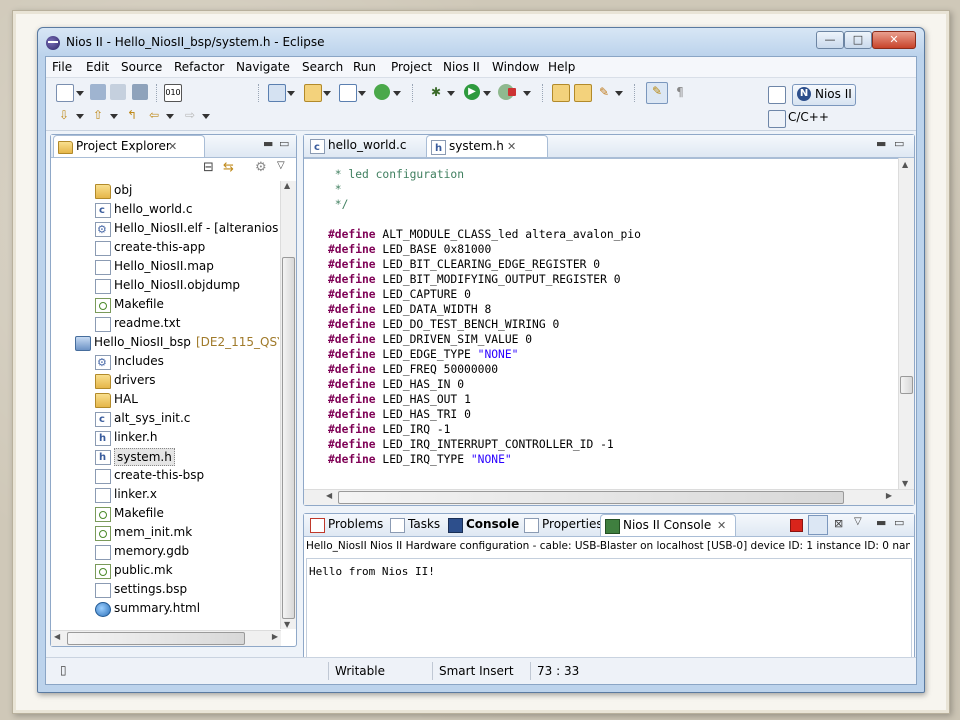 This screenshot has height=720, width=960. I want to click on perspective-nios-ii: N Nios II, so click(824, 95).